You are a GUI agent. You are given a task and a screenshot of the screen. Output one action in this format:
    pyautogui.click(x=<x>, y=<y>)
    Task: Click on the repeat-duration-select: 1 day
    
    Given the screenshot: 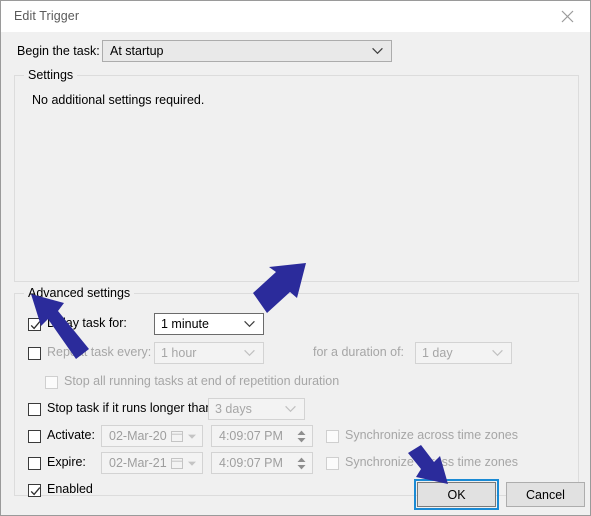 What is the action you would take?
    pyautogui.click(x=463, y=353)
    